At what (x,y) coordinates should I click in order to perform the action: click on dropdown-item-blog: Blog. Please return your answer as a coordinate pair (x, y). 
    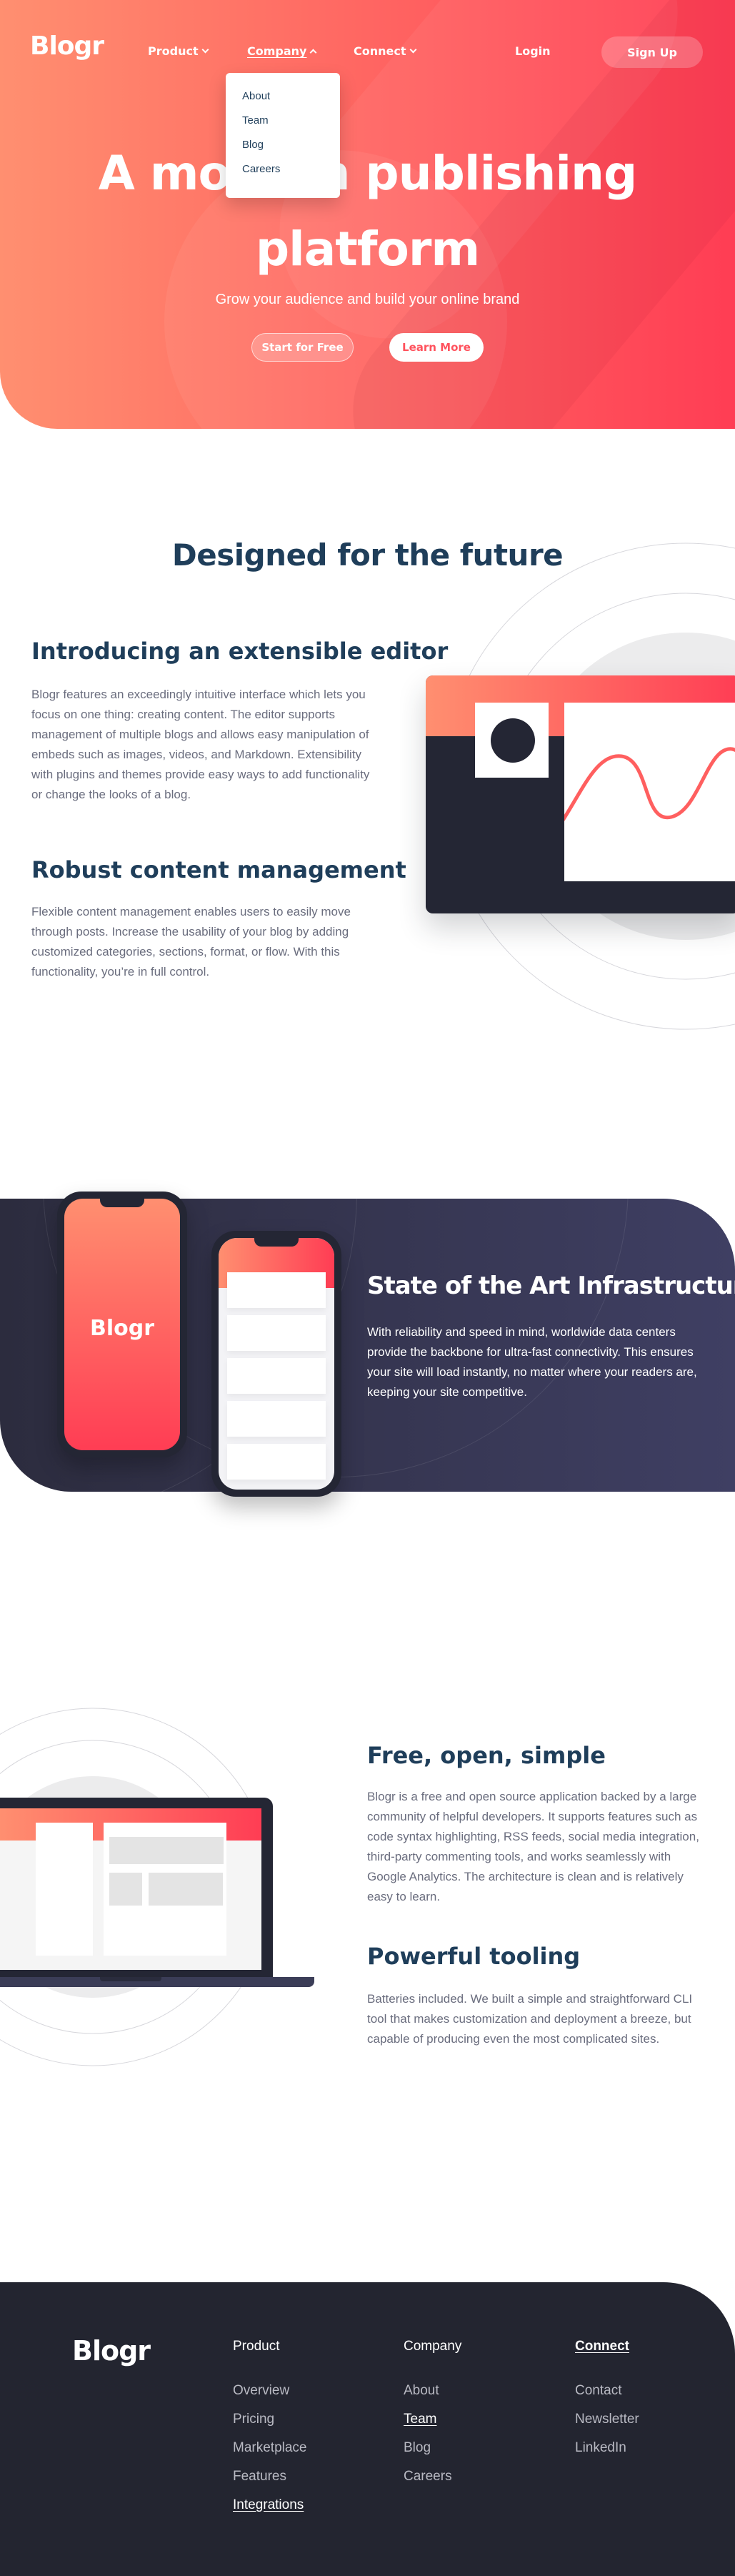
    Looking at the image, I should click on (291, 151).